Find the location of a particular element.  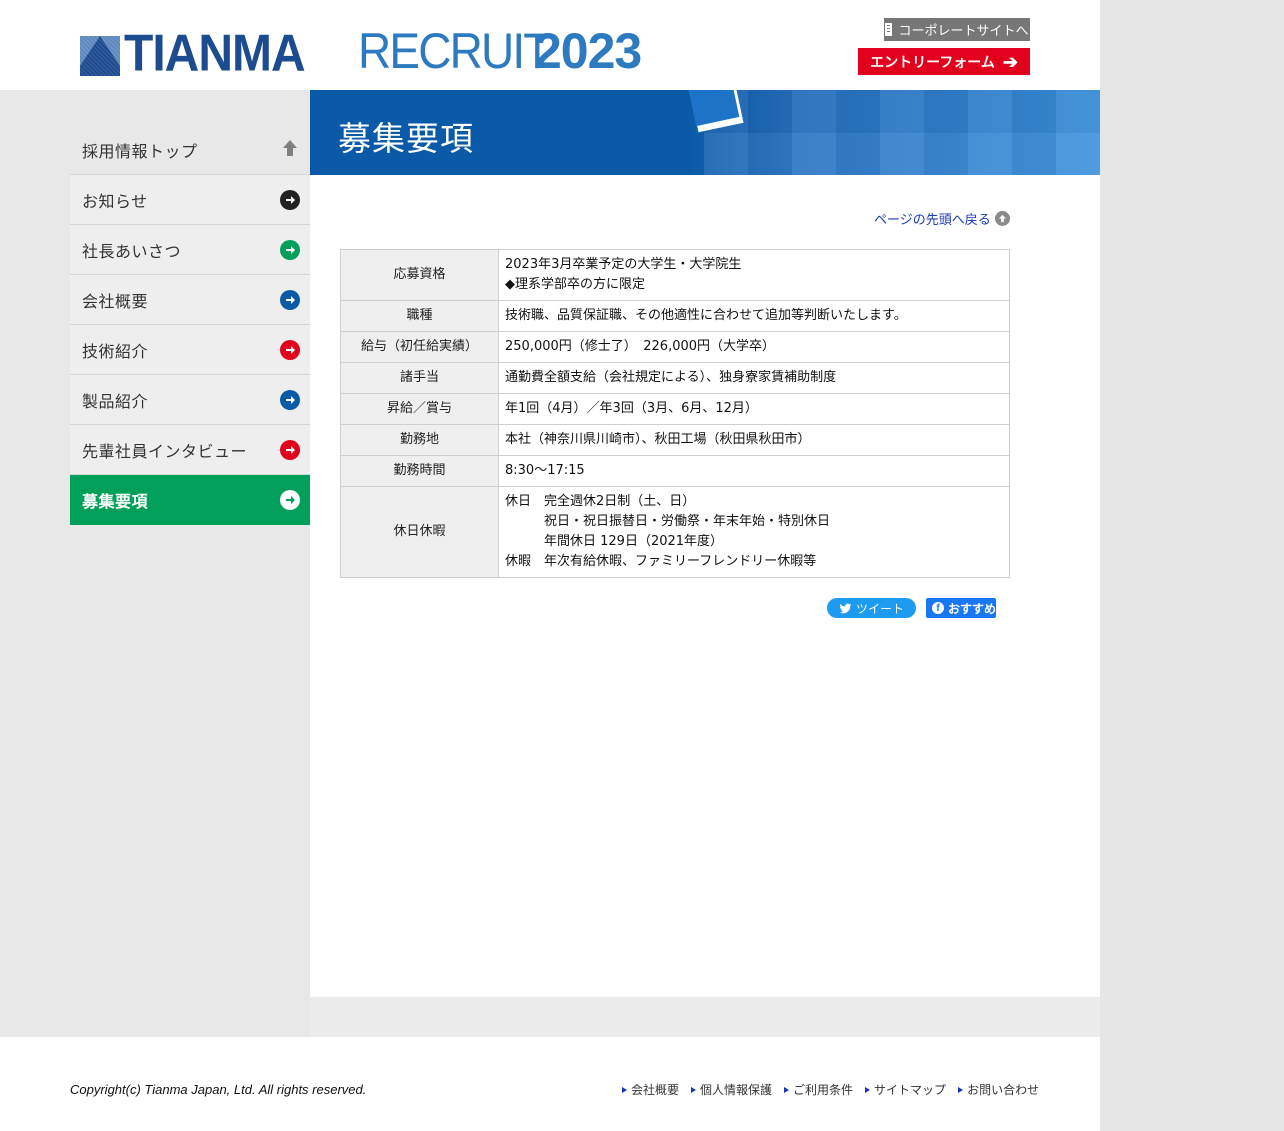

footer-link-company: 会社概要 is located at coordinates (650, 1089).